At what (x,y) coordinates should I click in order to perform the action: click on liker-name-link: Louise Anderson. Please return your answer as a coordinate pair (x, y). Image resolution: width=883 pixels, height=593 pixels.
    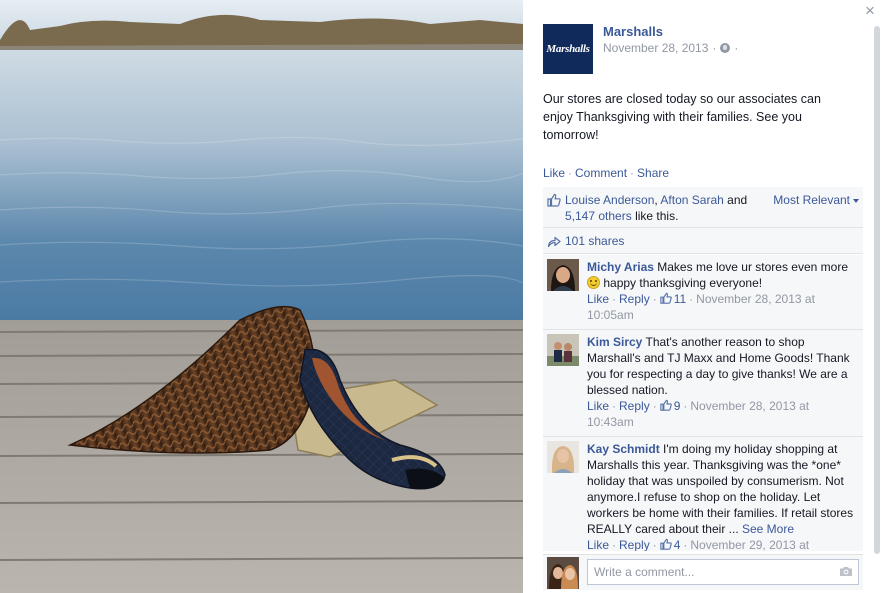
    Looking at the image, I should click on (609, 200).